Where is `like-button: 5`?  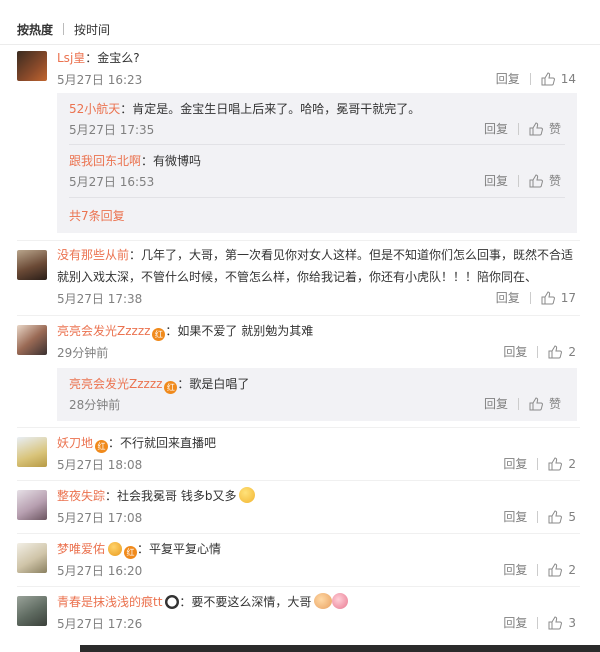
like-button: 5 is located at coordinates (562, 517).